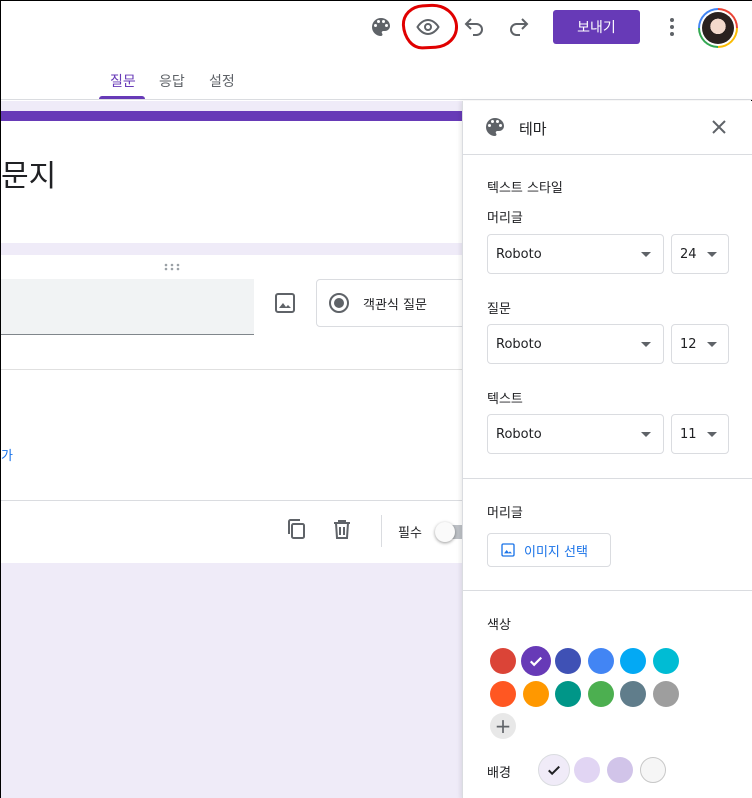 The width and height of the screenshot is (752, 798). What do you see at coordinates (575, 344) in the screenshot?
I see `question-font-select: Roboto` at bounding box center [575, 344].